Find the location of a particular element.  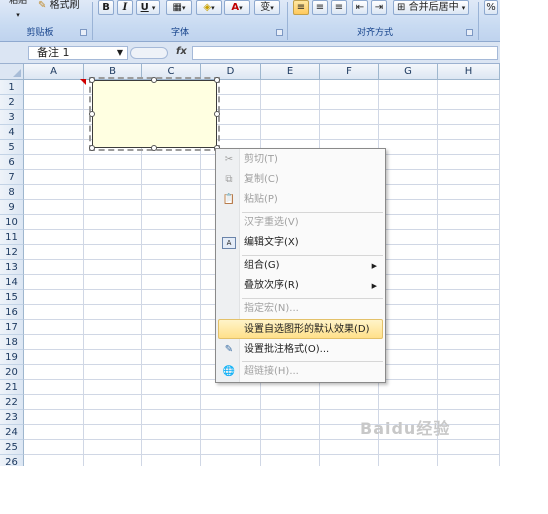

menu-item-label: 粘贴(P) is located at coordinates (261, 199).